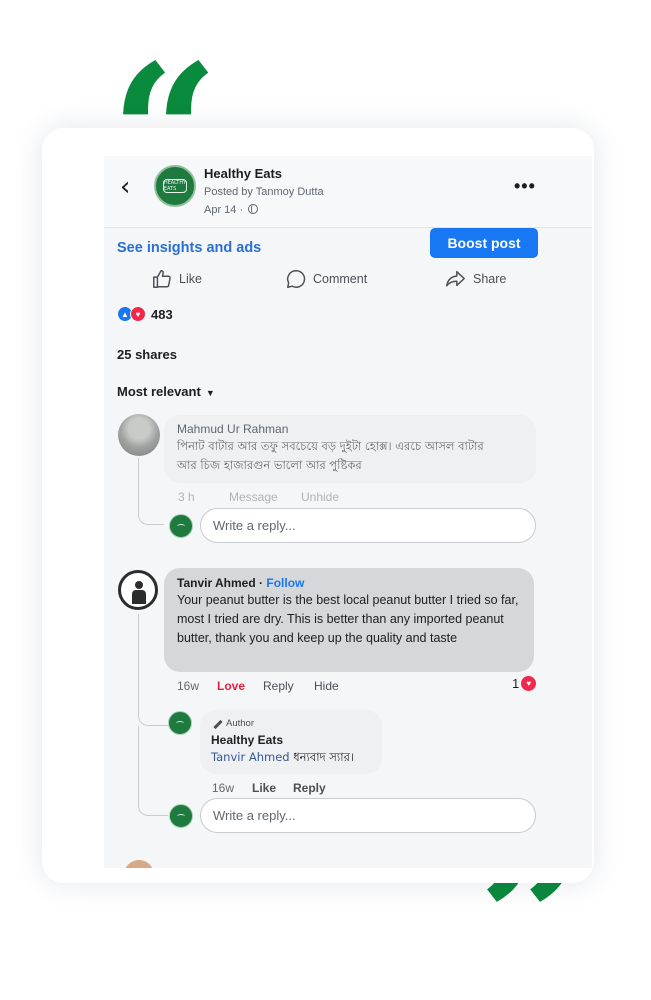  Describe the element at coordinates (159, 391) in the screenshot. I see `sort-label: Most relevant` at that location.